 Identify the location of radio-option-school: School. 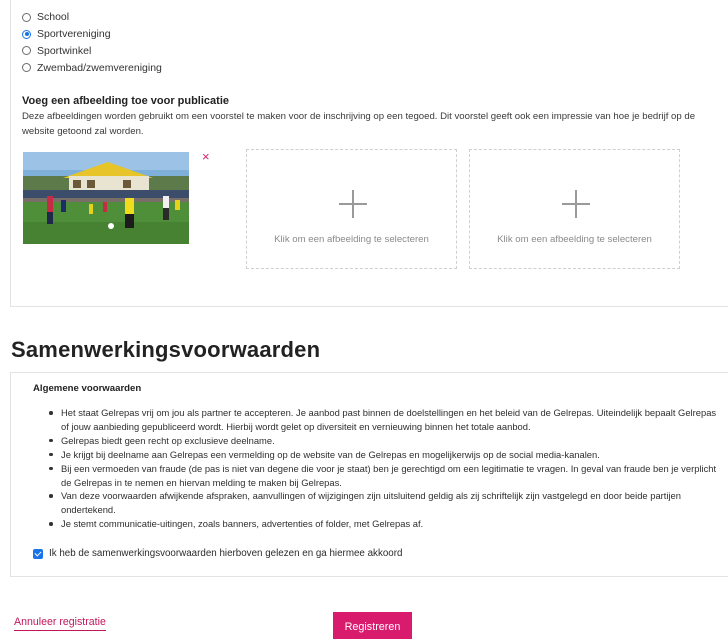
(92, 17).